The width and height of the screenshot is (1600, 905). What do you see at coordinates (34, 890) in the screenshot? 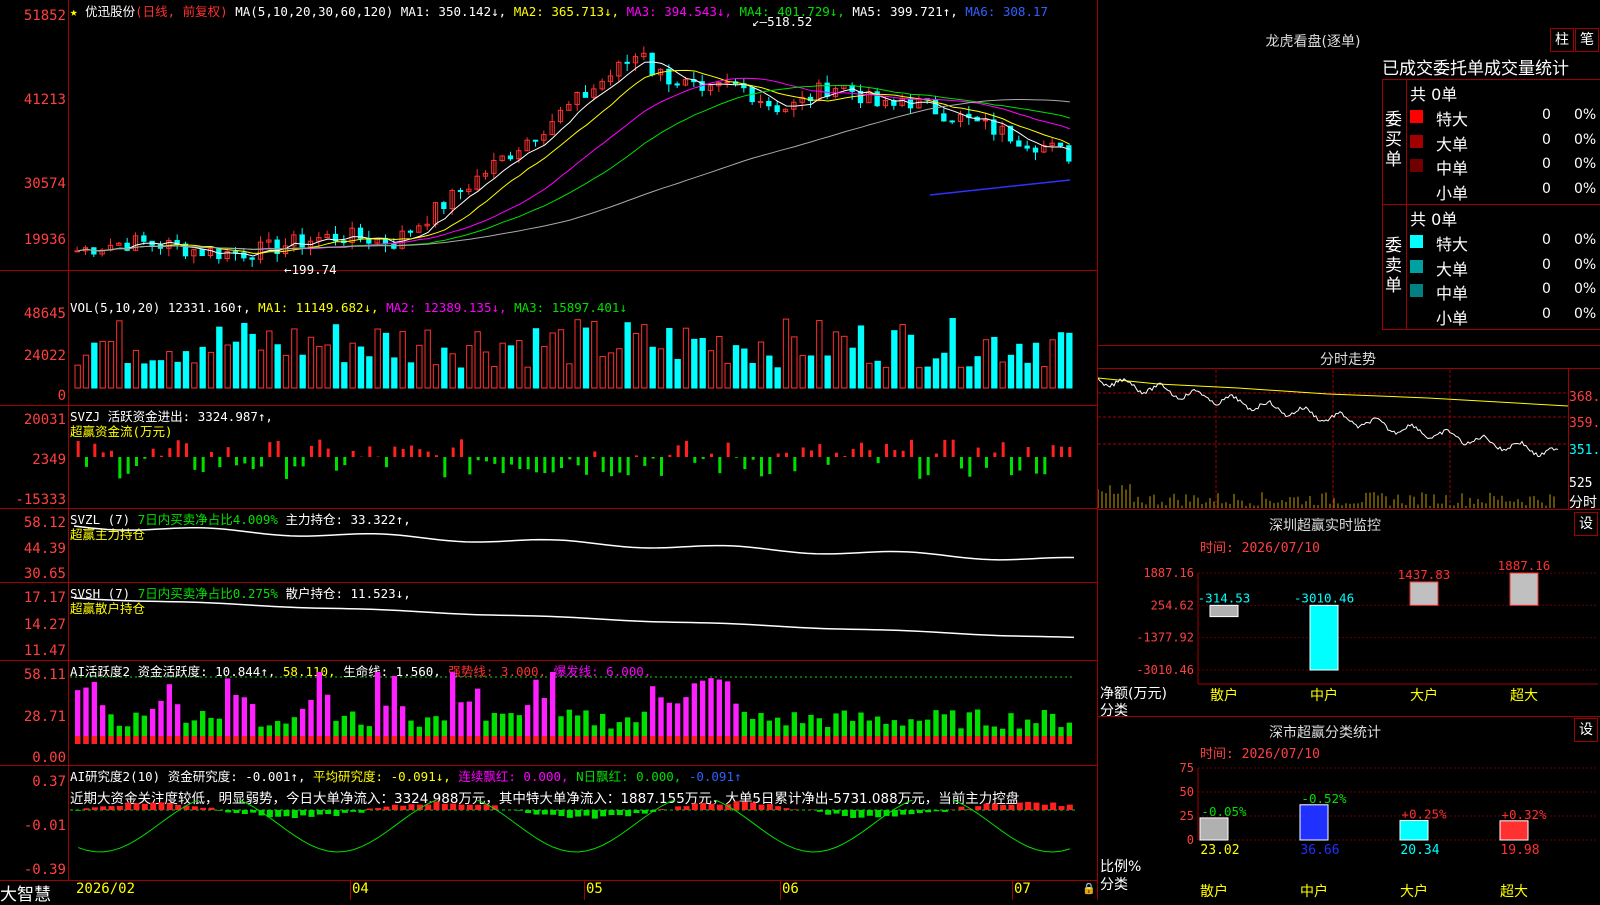
I see `app-name: 大智慧` at bounding box center [34, 890].